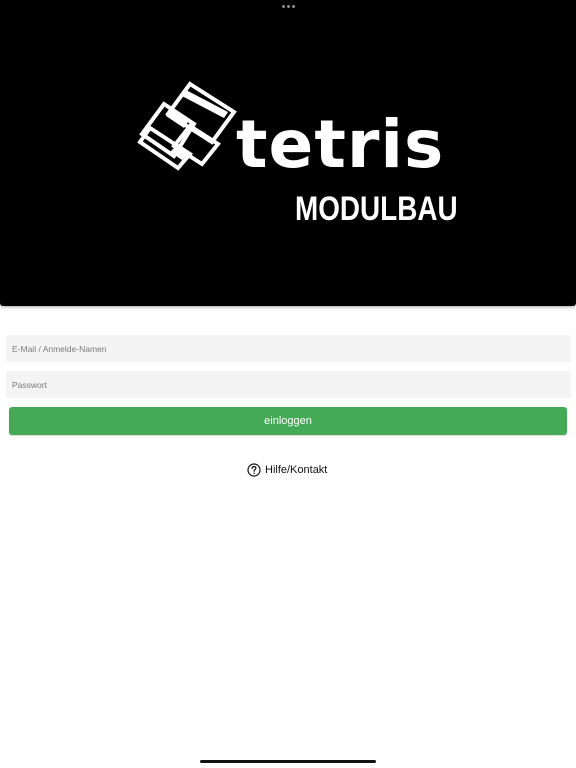  I want to click on logo-wordmark: tetris, so click(340, 144).